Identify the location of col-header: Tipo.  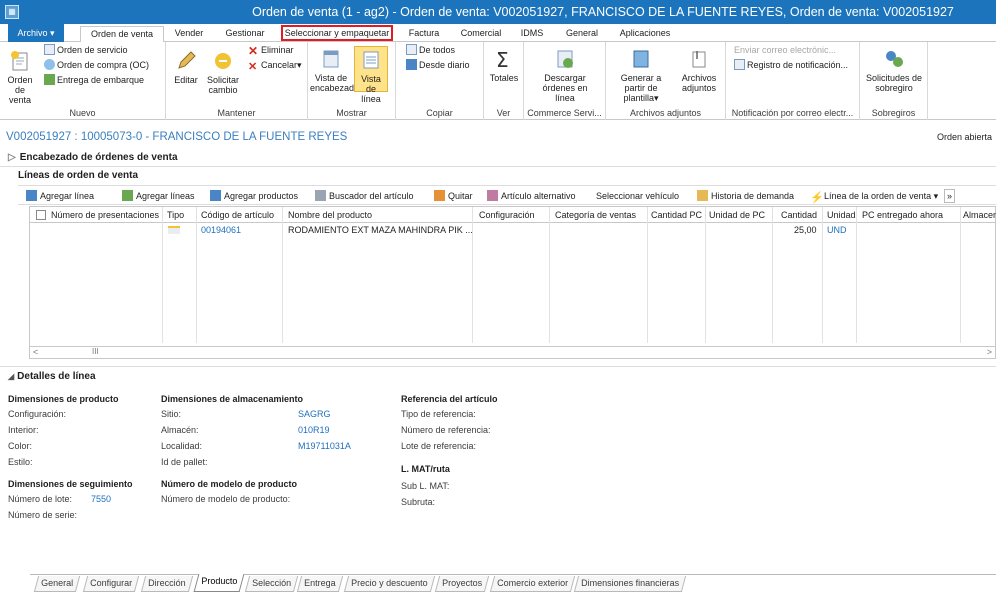
(175, 215).